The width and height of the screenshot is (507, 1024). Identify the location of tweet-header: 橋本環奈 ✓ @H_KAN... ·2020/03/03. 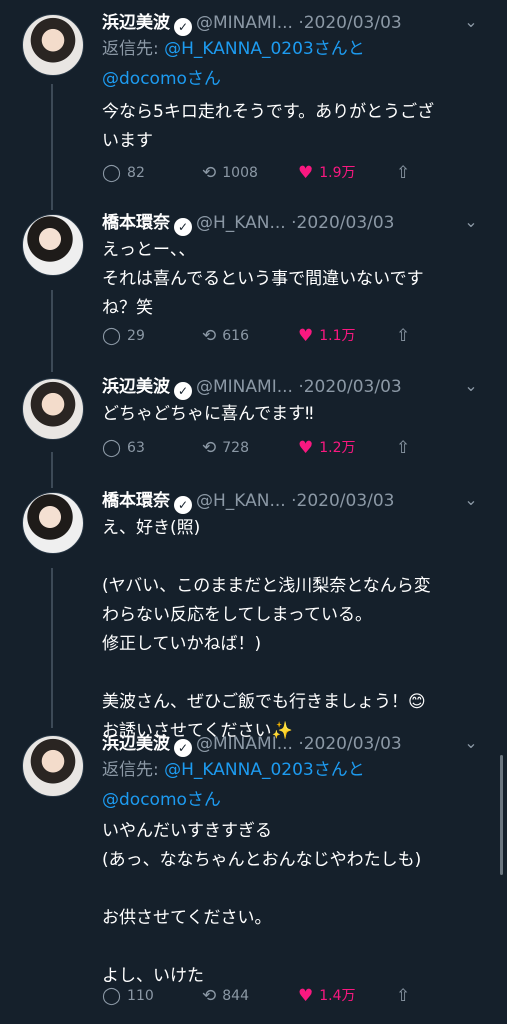
(279, 223).